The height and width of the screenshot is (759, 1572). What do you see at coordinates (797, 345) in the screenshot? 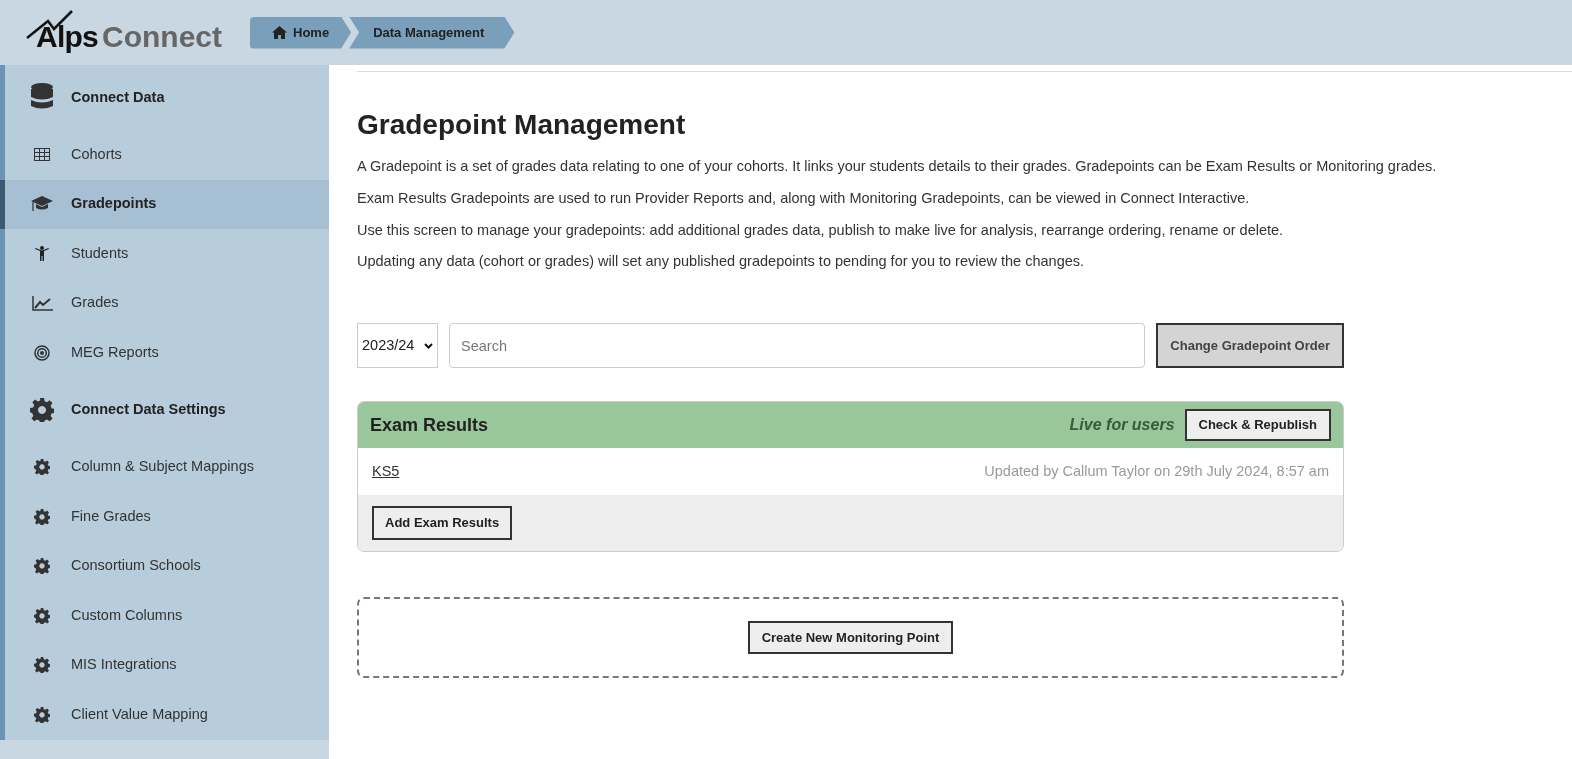
I see `search-field: Search` at bounding box center [797, 345].